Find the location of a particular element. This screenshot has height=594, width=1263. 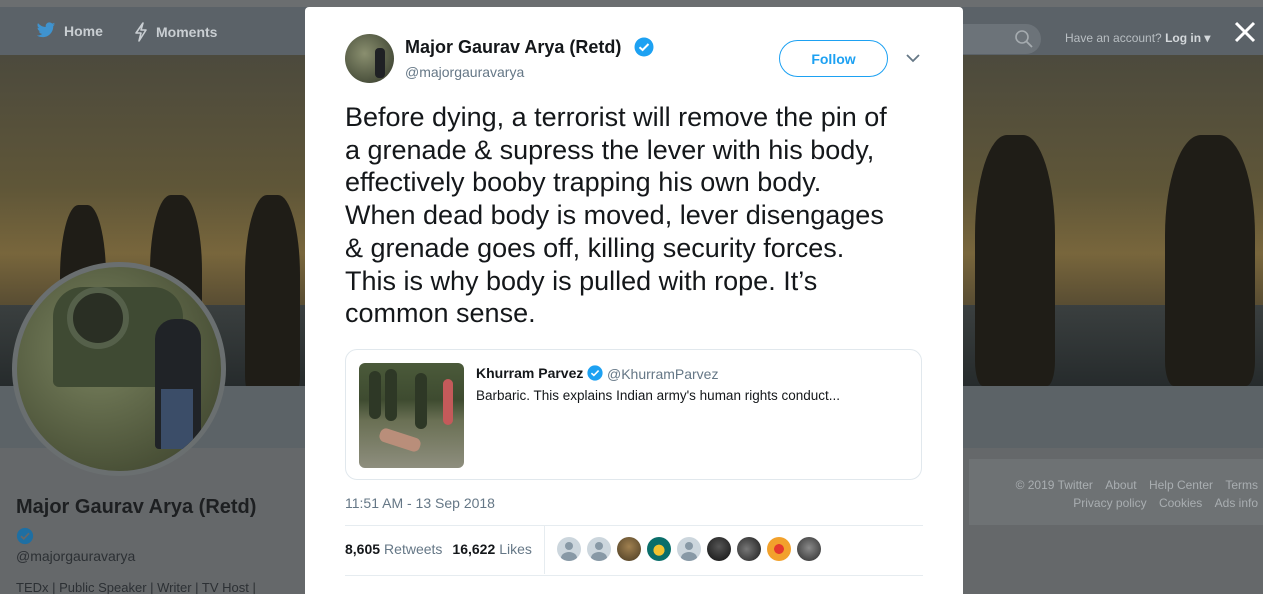

footer-link-ads: Ads info is located at coordinates (1236, 503).